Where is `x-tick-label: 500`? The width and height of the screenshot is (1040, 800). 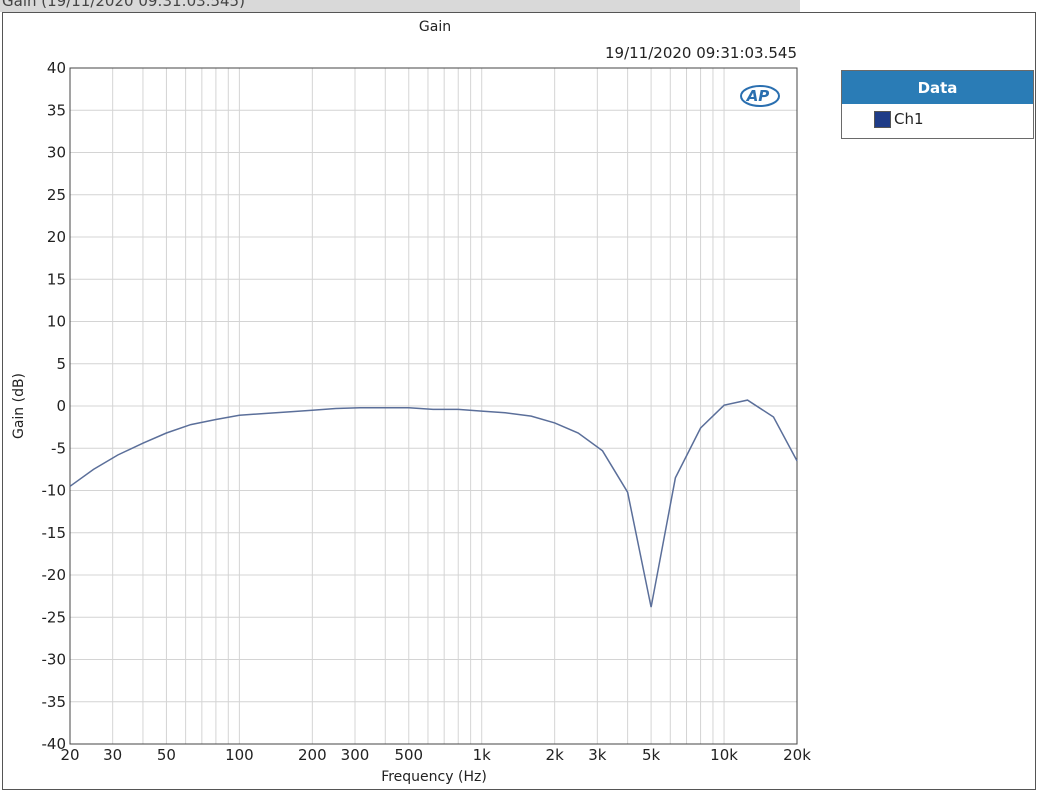
x-tick-label: 500 is located at coordinates (408, 755).